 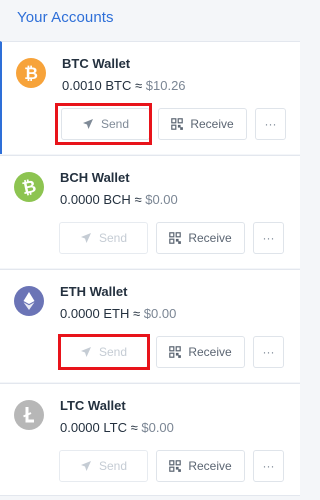 What do you see at coordinates (29, 301) in the screenshot?
I see `ethereum-icon` at bounding box center [29, 301].